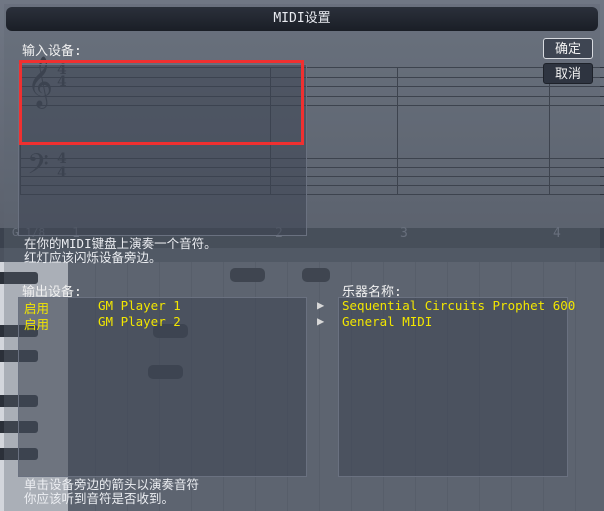 The height and width of the screenshot is (511, 604). What do you see at coordinates (120, 243) in the screenshot?
I see `input-hint-1: 在你的MIDI键盘上演奏一个音符。` at bounding box center [120, 243].